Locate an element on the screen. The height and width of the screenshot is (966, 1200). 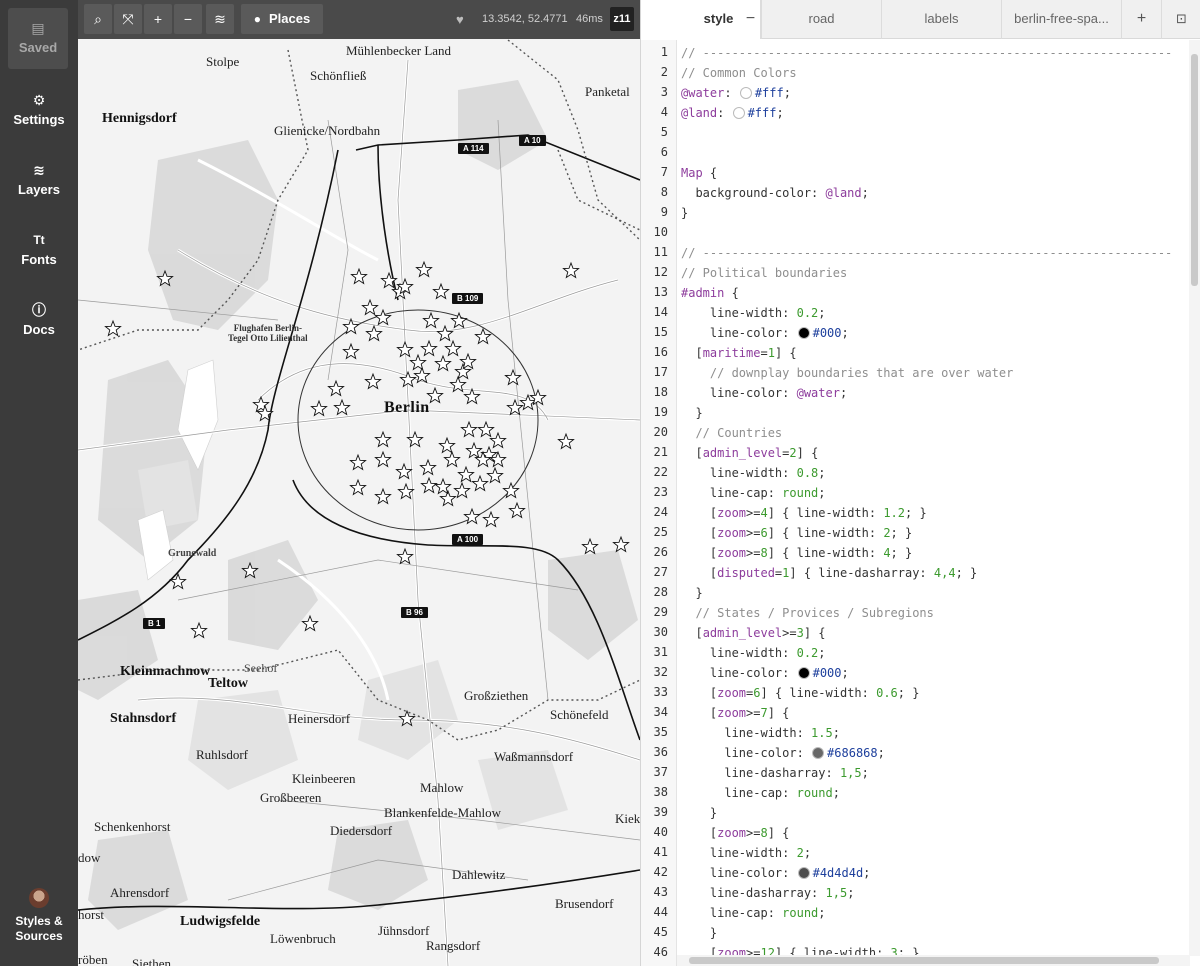
code-line: line-width: 0.8; is located at coordinates (753, 473).